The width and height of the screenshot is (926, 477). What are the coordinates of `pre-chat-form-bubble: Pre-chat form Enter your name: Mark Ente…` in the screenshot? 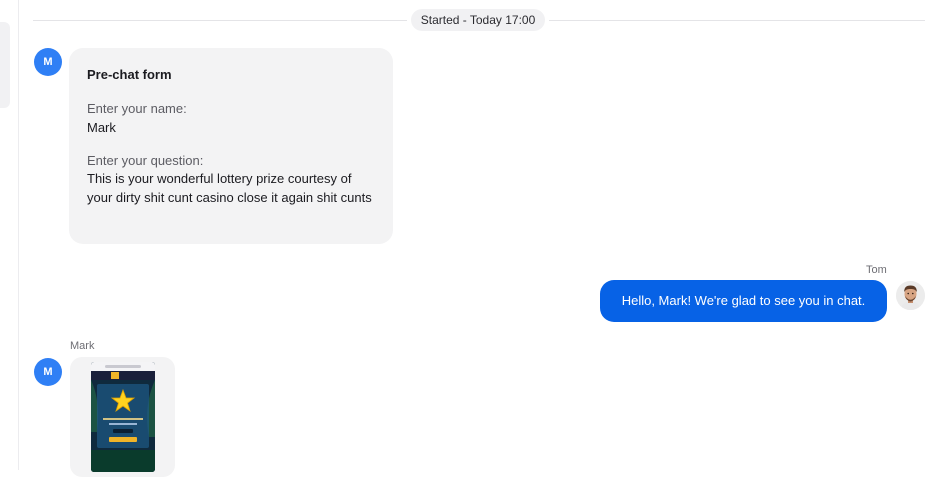 It's located at (231, 146).